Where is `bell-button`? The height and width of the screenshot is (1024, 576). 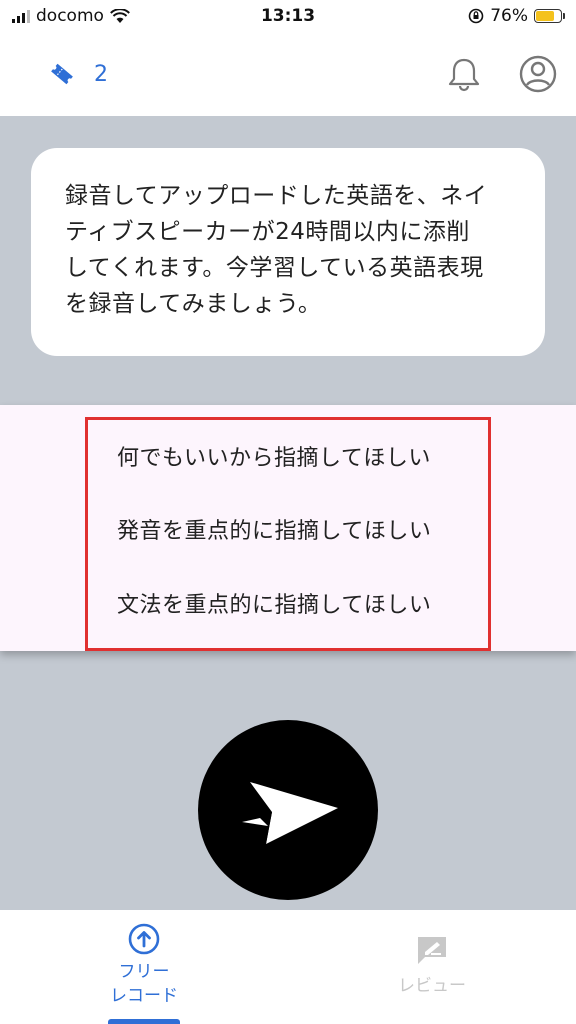
bell-button is located at coordinates (464, 74).